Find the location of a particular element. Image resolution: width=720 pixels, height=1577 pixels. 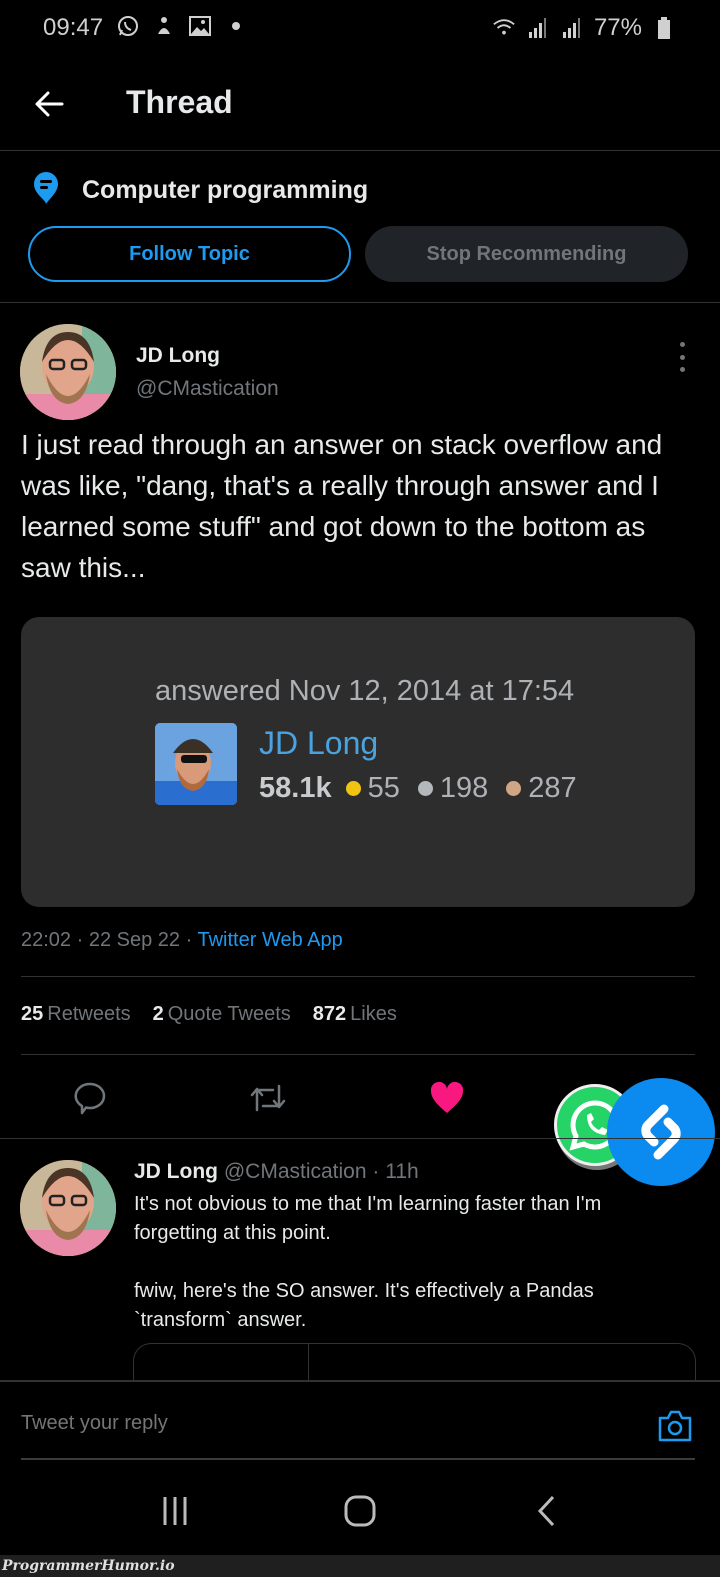

tweet-source-link: Twitter Web App is located at coordinates (270, 940).